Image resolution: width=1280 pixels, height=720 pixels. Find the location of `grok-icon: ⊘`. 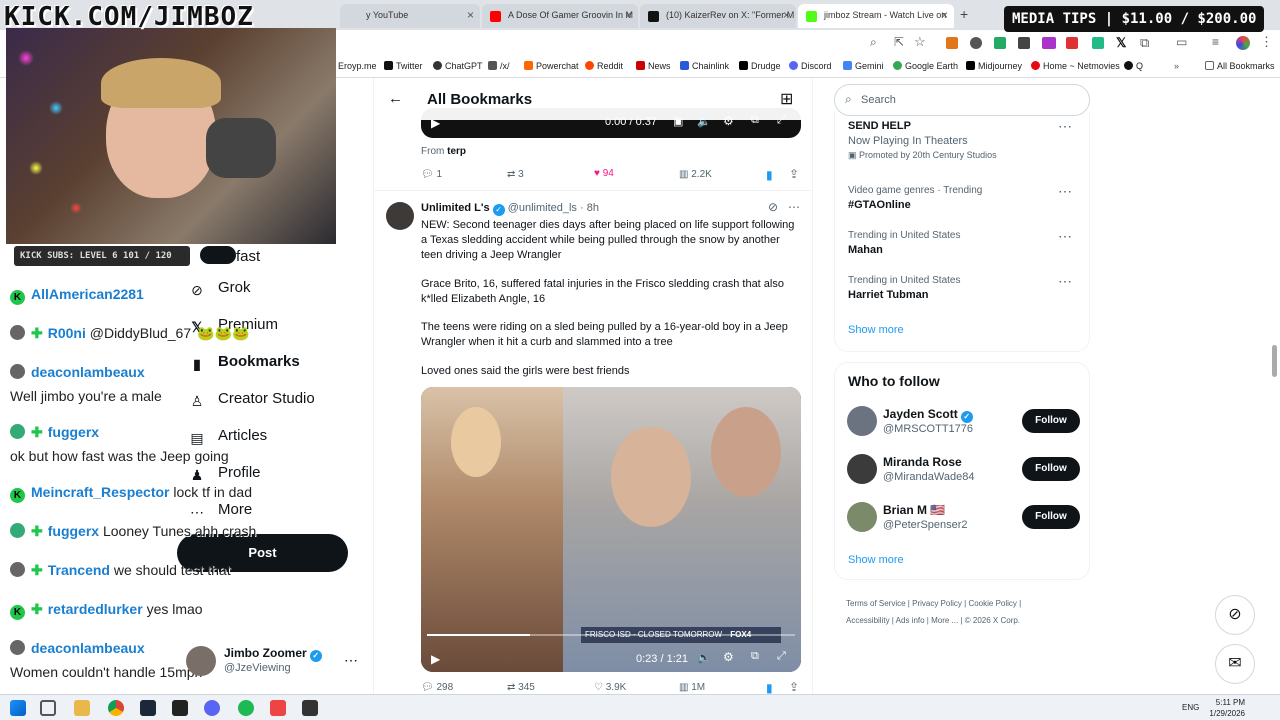

grok-icon: ⊘ is located at coordinates (773, 207).